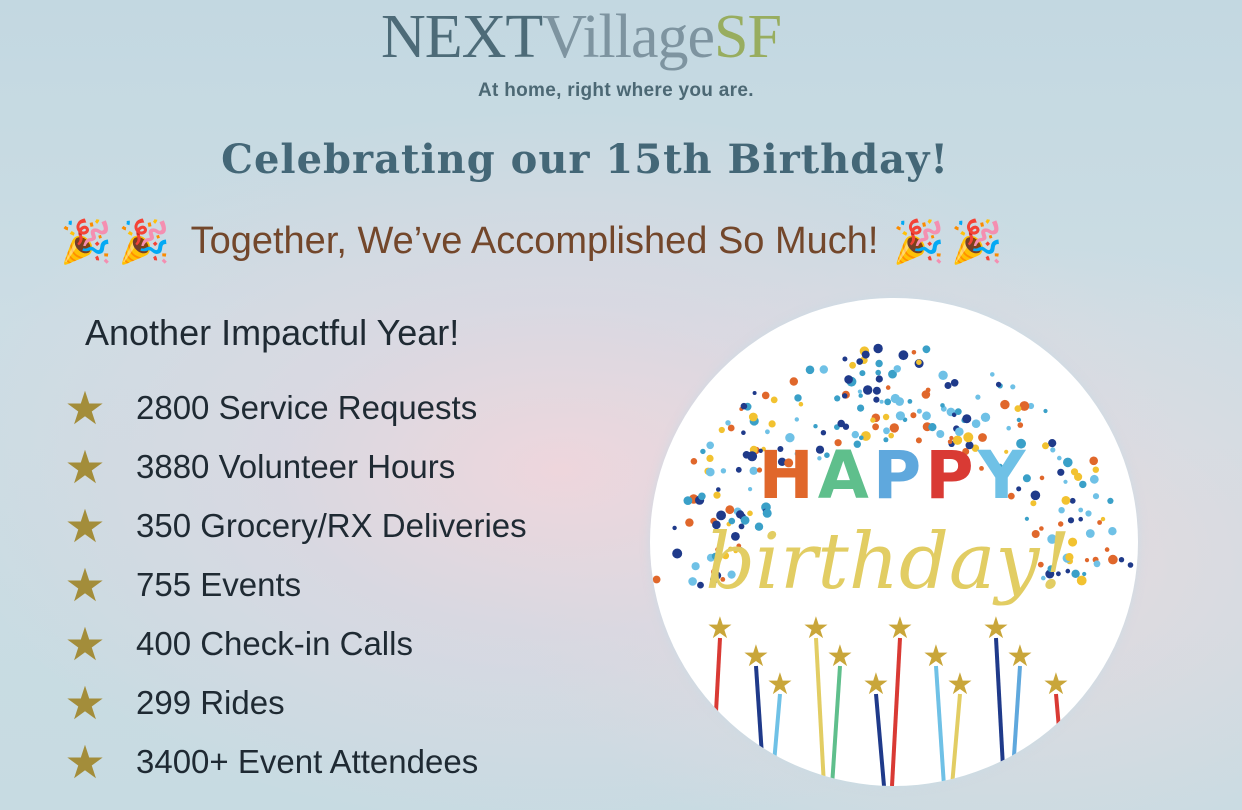  I want to click on happy-text: HAPPY, so click(894, 475).